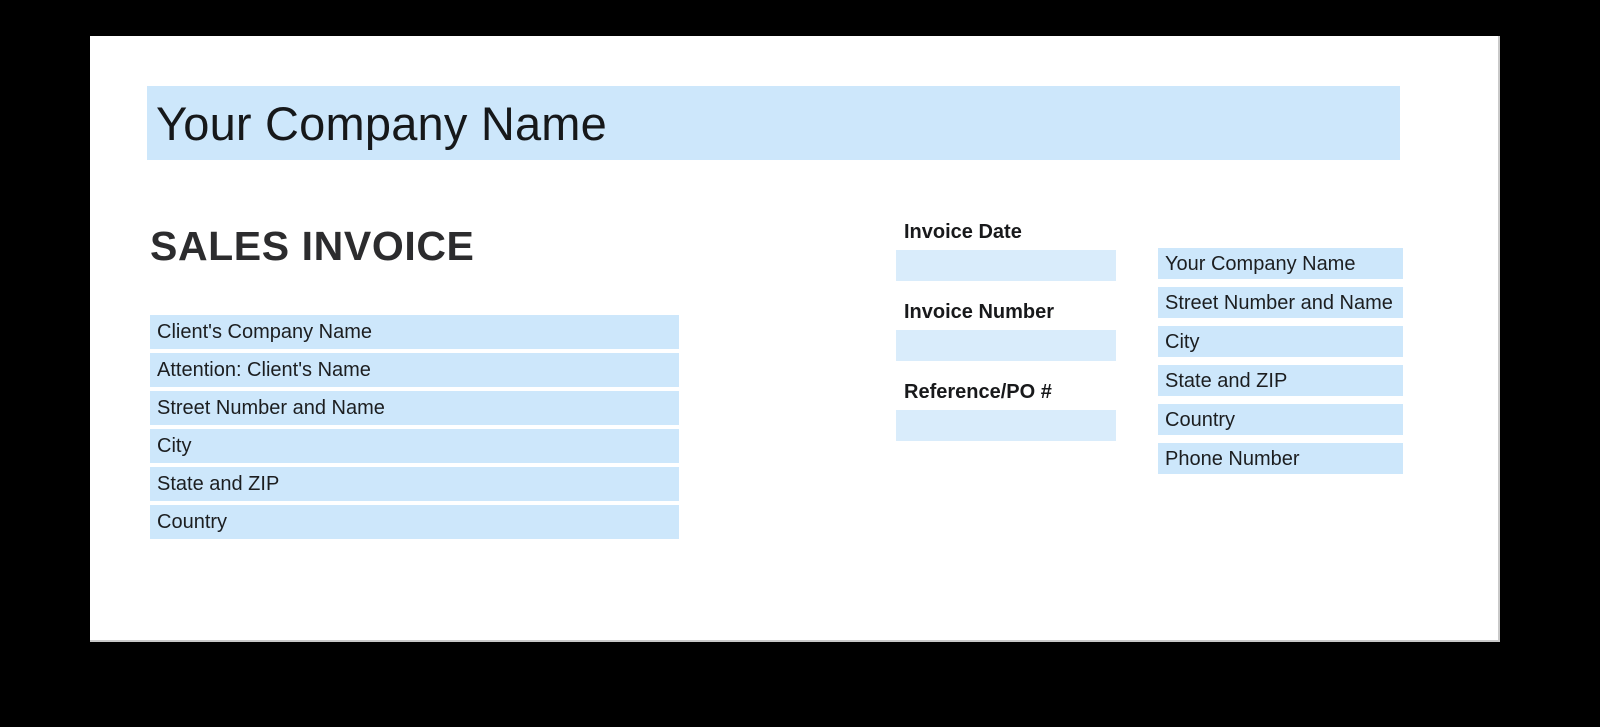 This screenshot has width=1600, height=727. What do you see at coordinates (773, 123) in the screenshot?
I see `header-banner: Your Company Name` at bounding box center [773, 123].